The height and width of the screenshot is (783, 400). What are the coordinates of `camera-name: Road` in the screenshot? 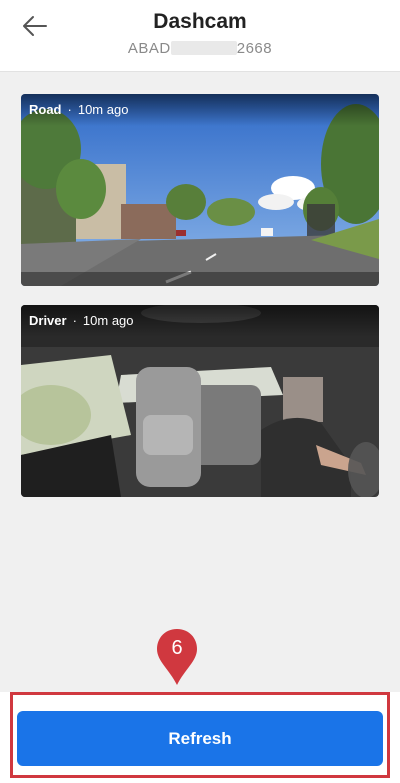 It's located at (45, 109).